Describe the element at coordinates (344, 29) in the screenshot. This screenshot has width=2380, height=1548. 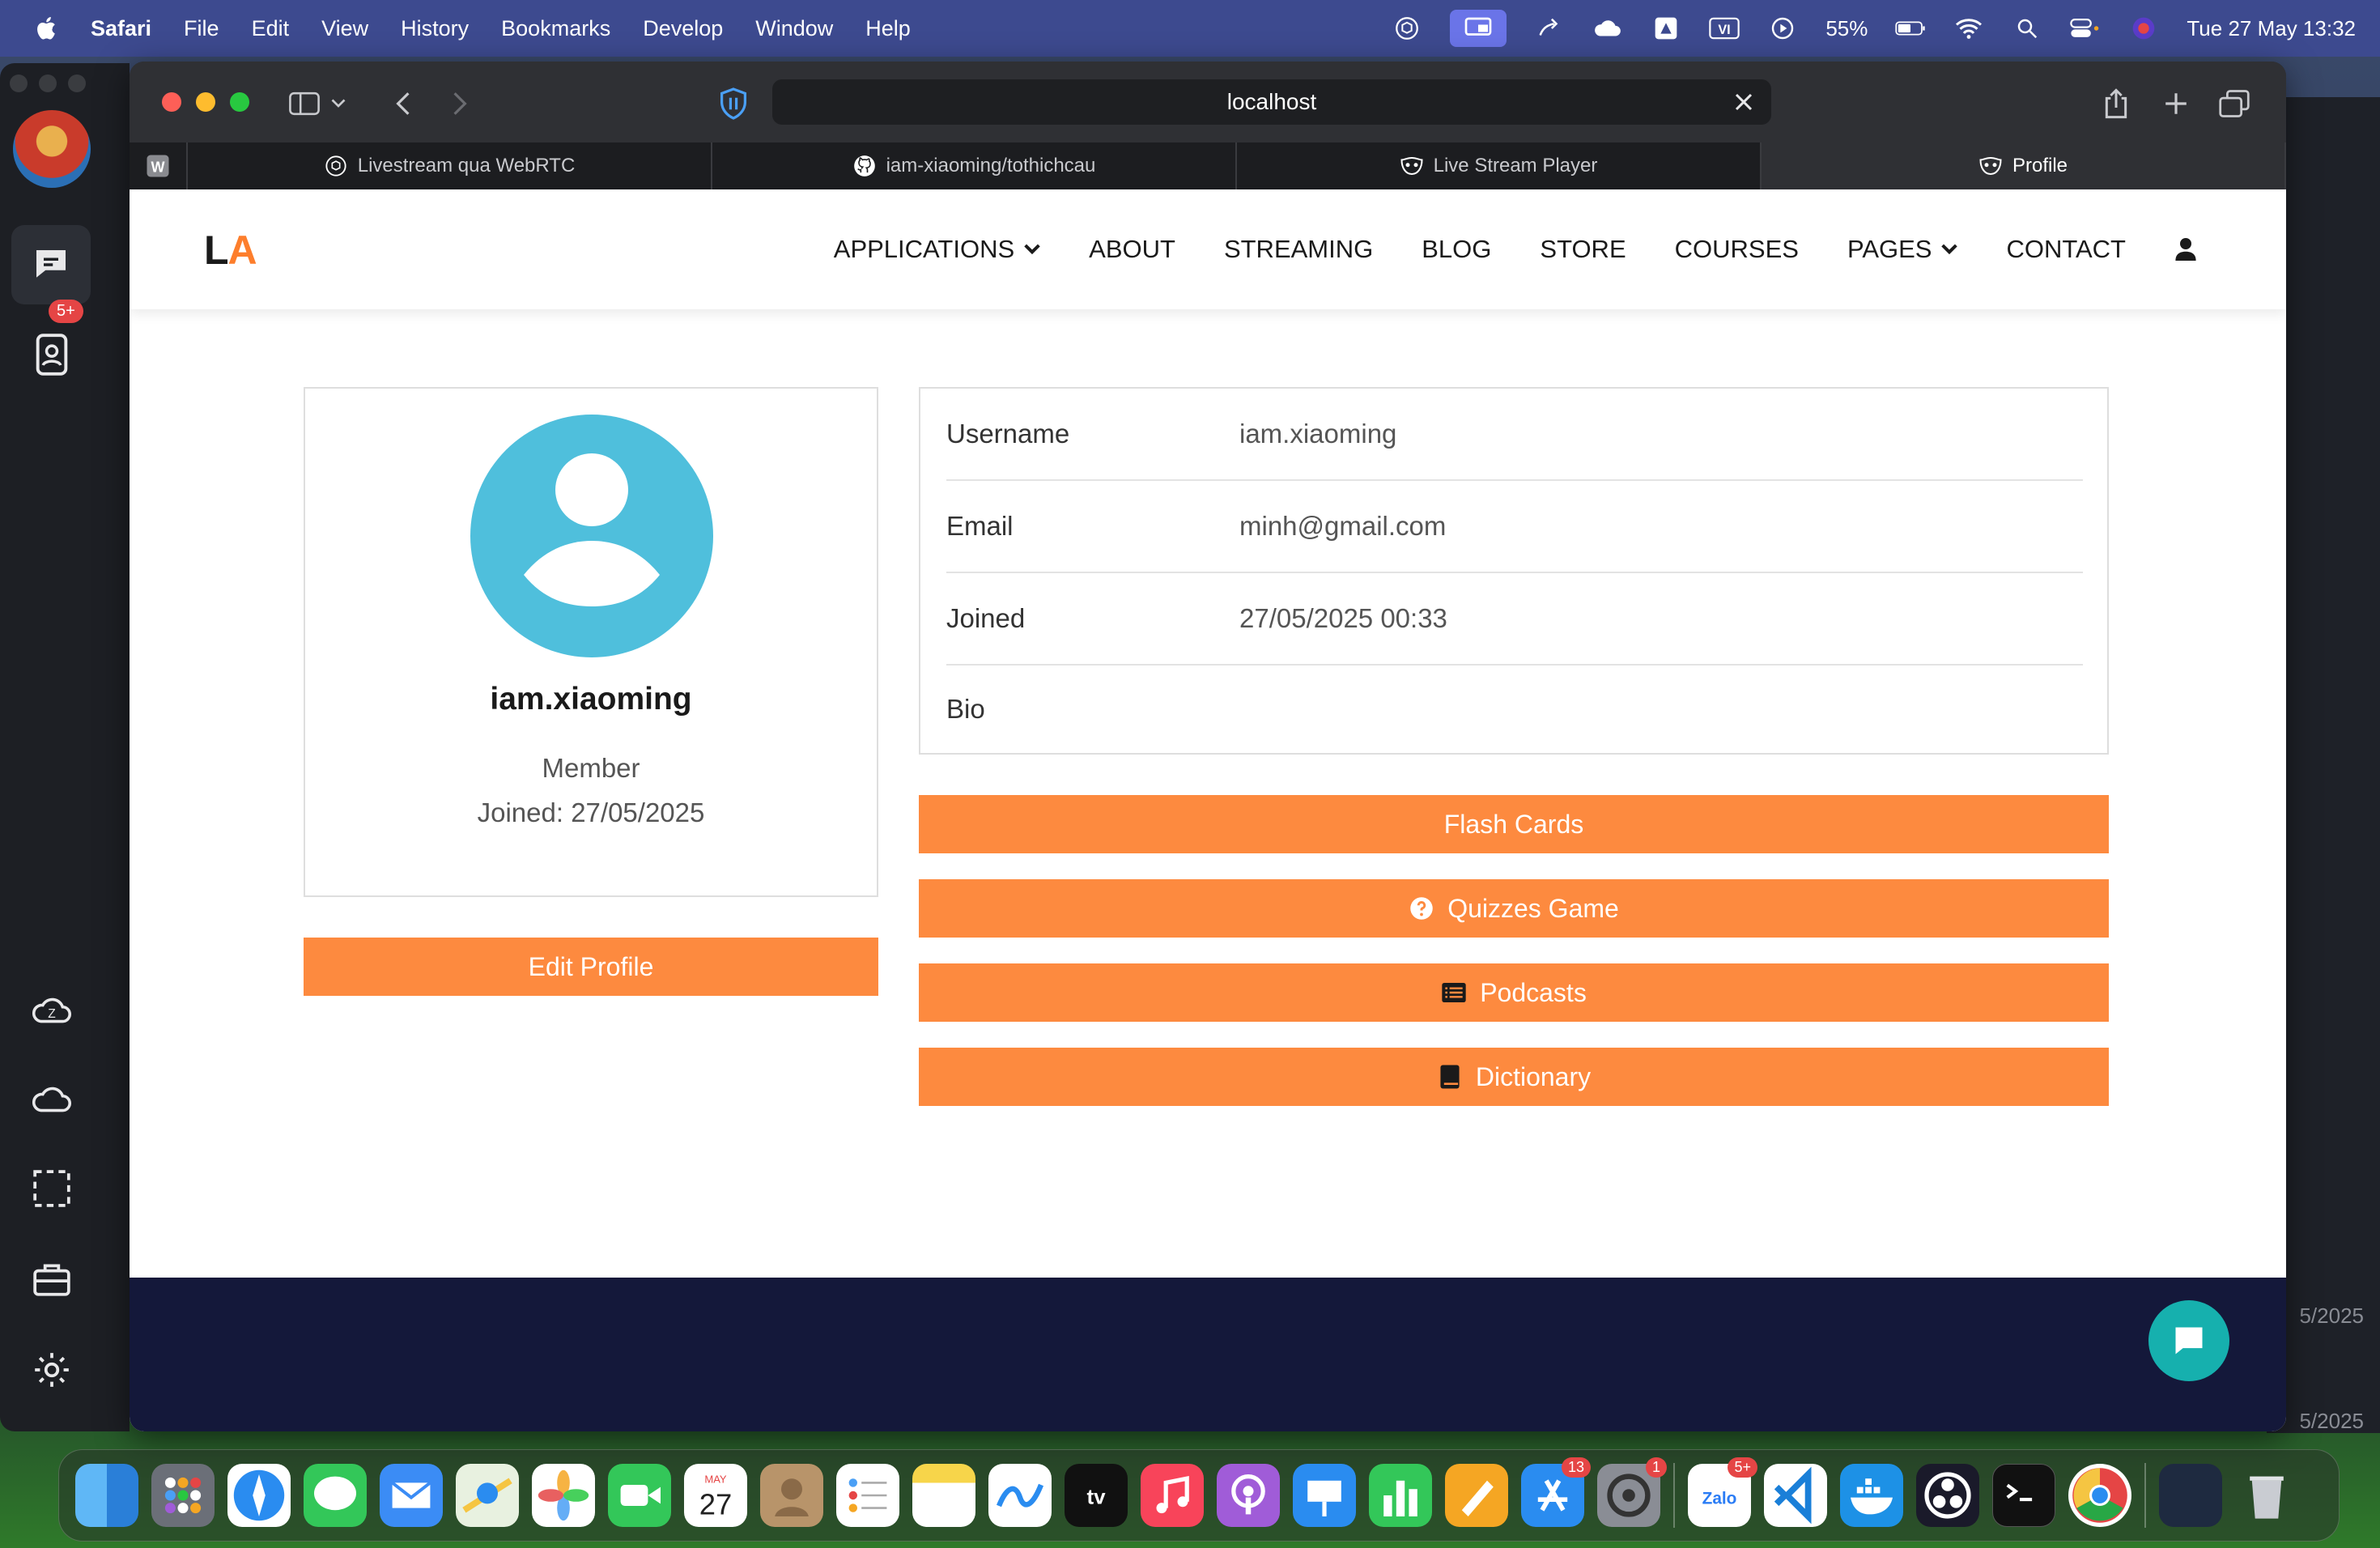
I see `menu-view: View` at that location.